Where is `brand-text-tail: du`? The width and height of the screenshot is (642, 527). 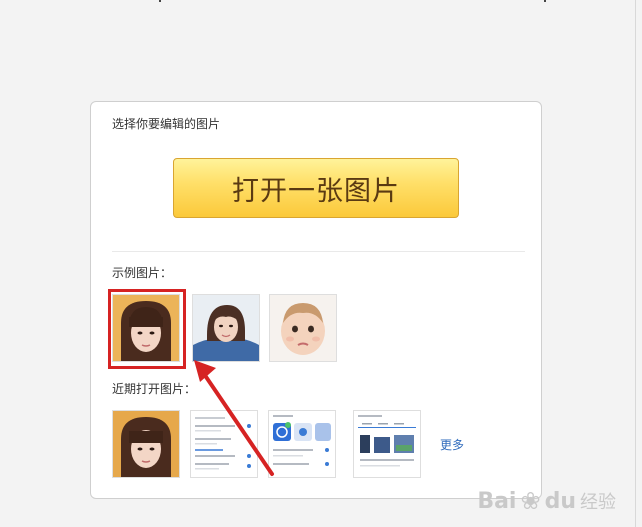 brand-text-tail: du is located at coordinates (560, 501).